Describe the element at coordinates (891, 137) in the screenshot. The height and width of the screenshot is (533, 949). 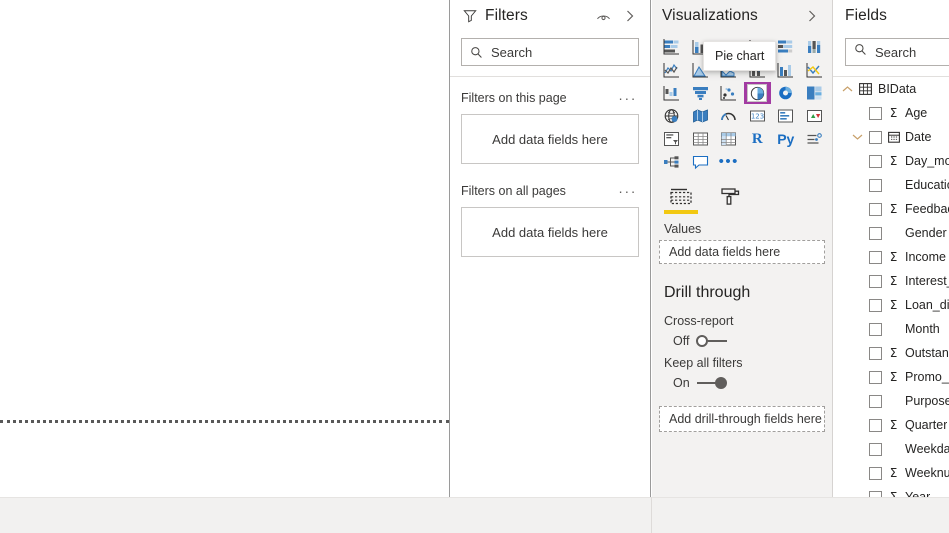
I see `field-row: Date` at that location.